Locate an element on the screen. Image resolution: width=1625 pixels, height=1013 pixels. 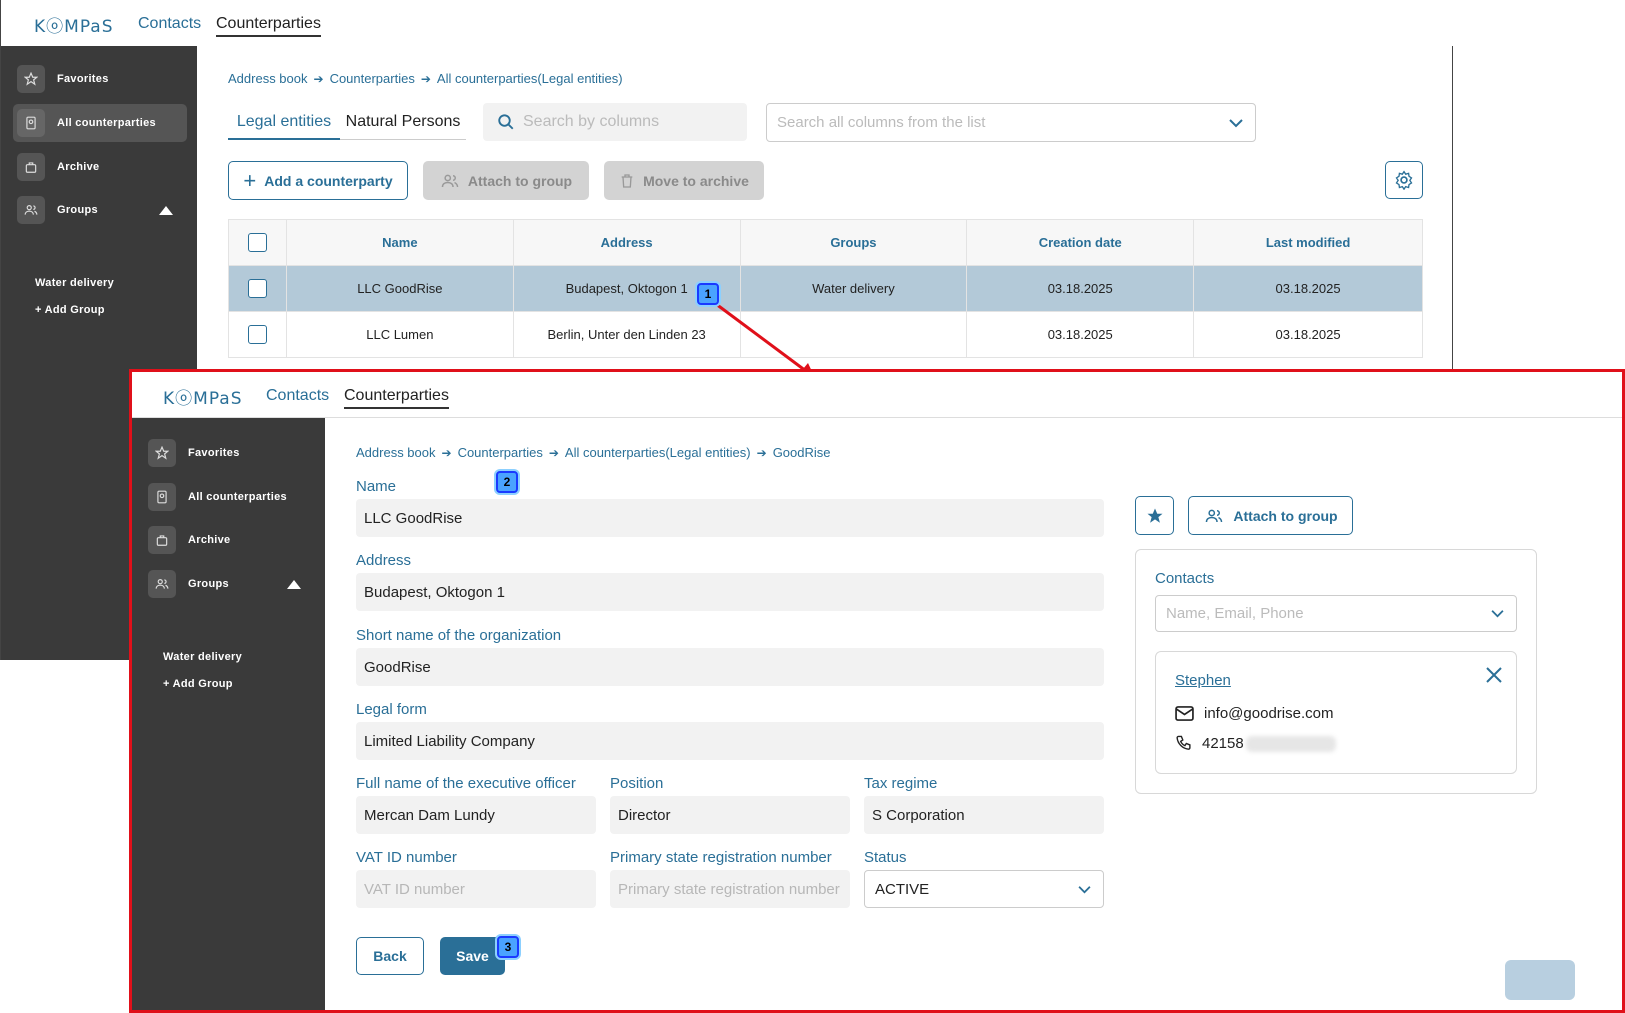
move-to-archive-button-disabled: Move to archive is located at coordinates (684, 180).